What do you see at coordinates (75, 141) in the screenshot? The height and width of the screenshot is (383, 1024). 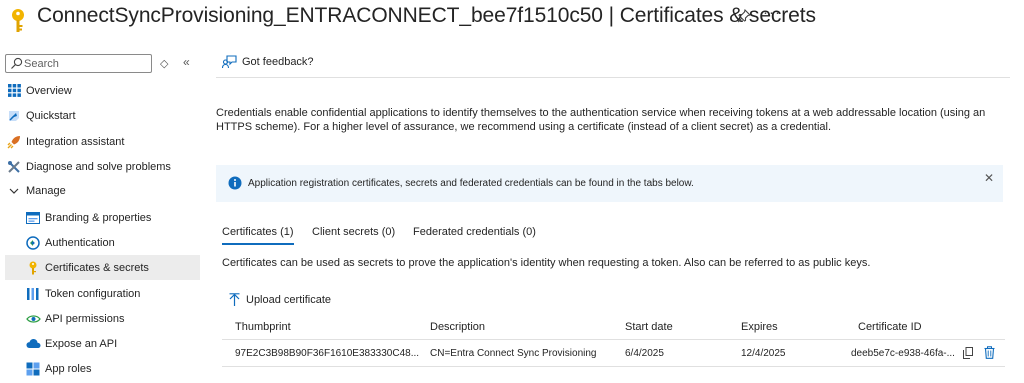 I see `sidebar-item-label: Integration assistant` at bounding box center [75, 141].